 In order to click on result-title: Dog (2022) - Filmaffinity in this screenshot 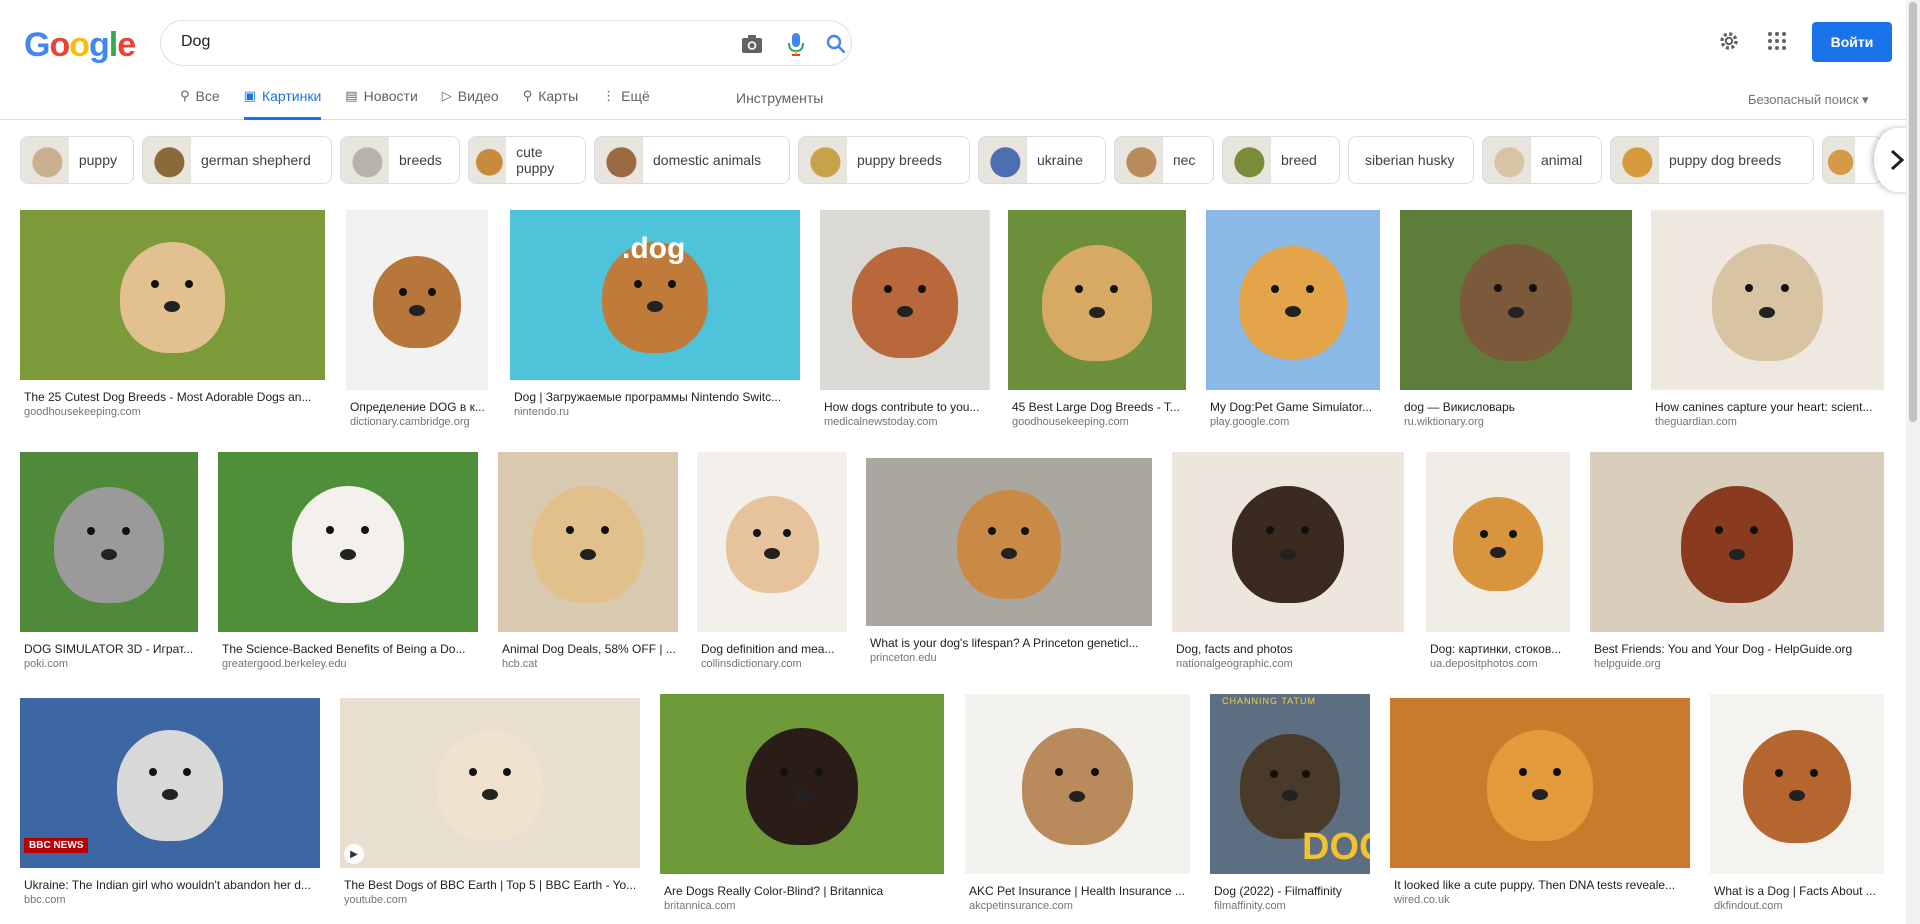, I will do `click(1291, 891)`.